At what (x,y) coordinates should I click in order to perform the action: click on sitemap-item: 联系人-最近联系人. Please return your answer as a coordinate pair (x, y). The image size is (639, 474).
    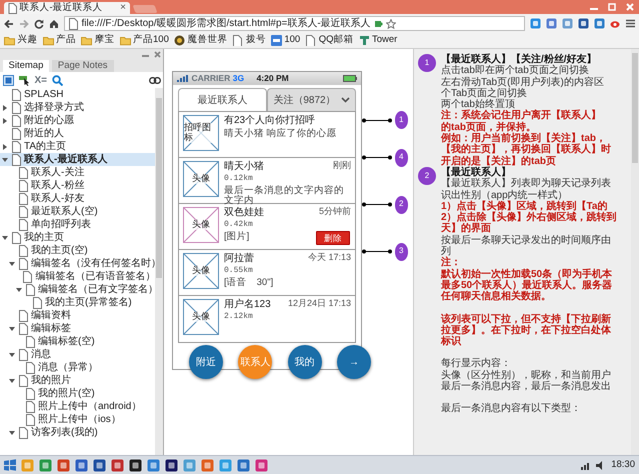
    Looking at the image, I should click on (78, 159).